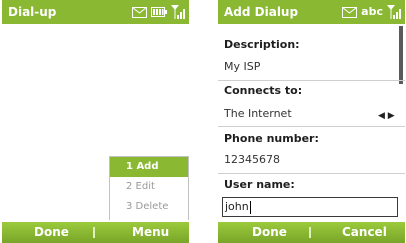 The height and width of the screenshot is (243, 406). Describe the element at coordinates (150, 232) in the screenshot. I see `menu-softkey: Menu` at that location.